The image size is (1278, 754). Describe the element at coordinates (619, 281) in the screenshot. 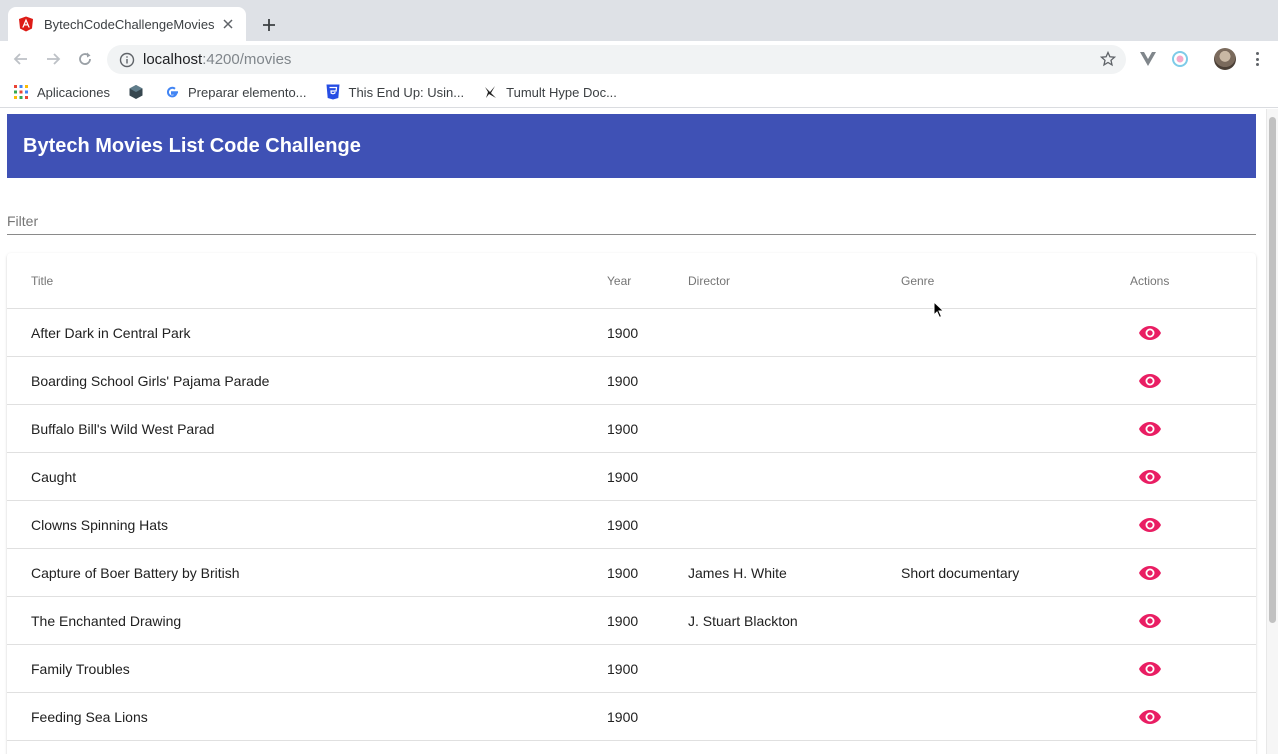

I see `column-header-year: Year` at that location.